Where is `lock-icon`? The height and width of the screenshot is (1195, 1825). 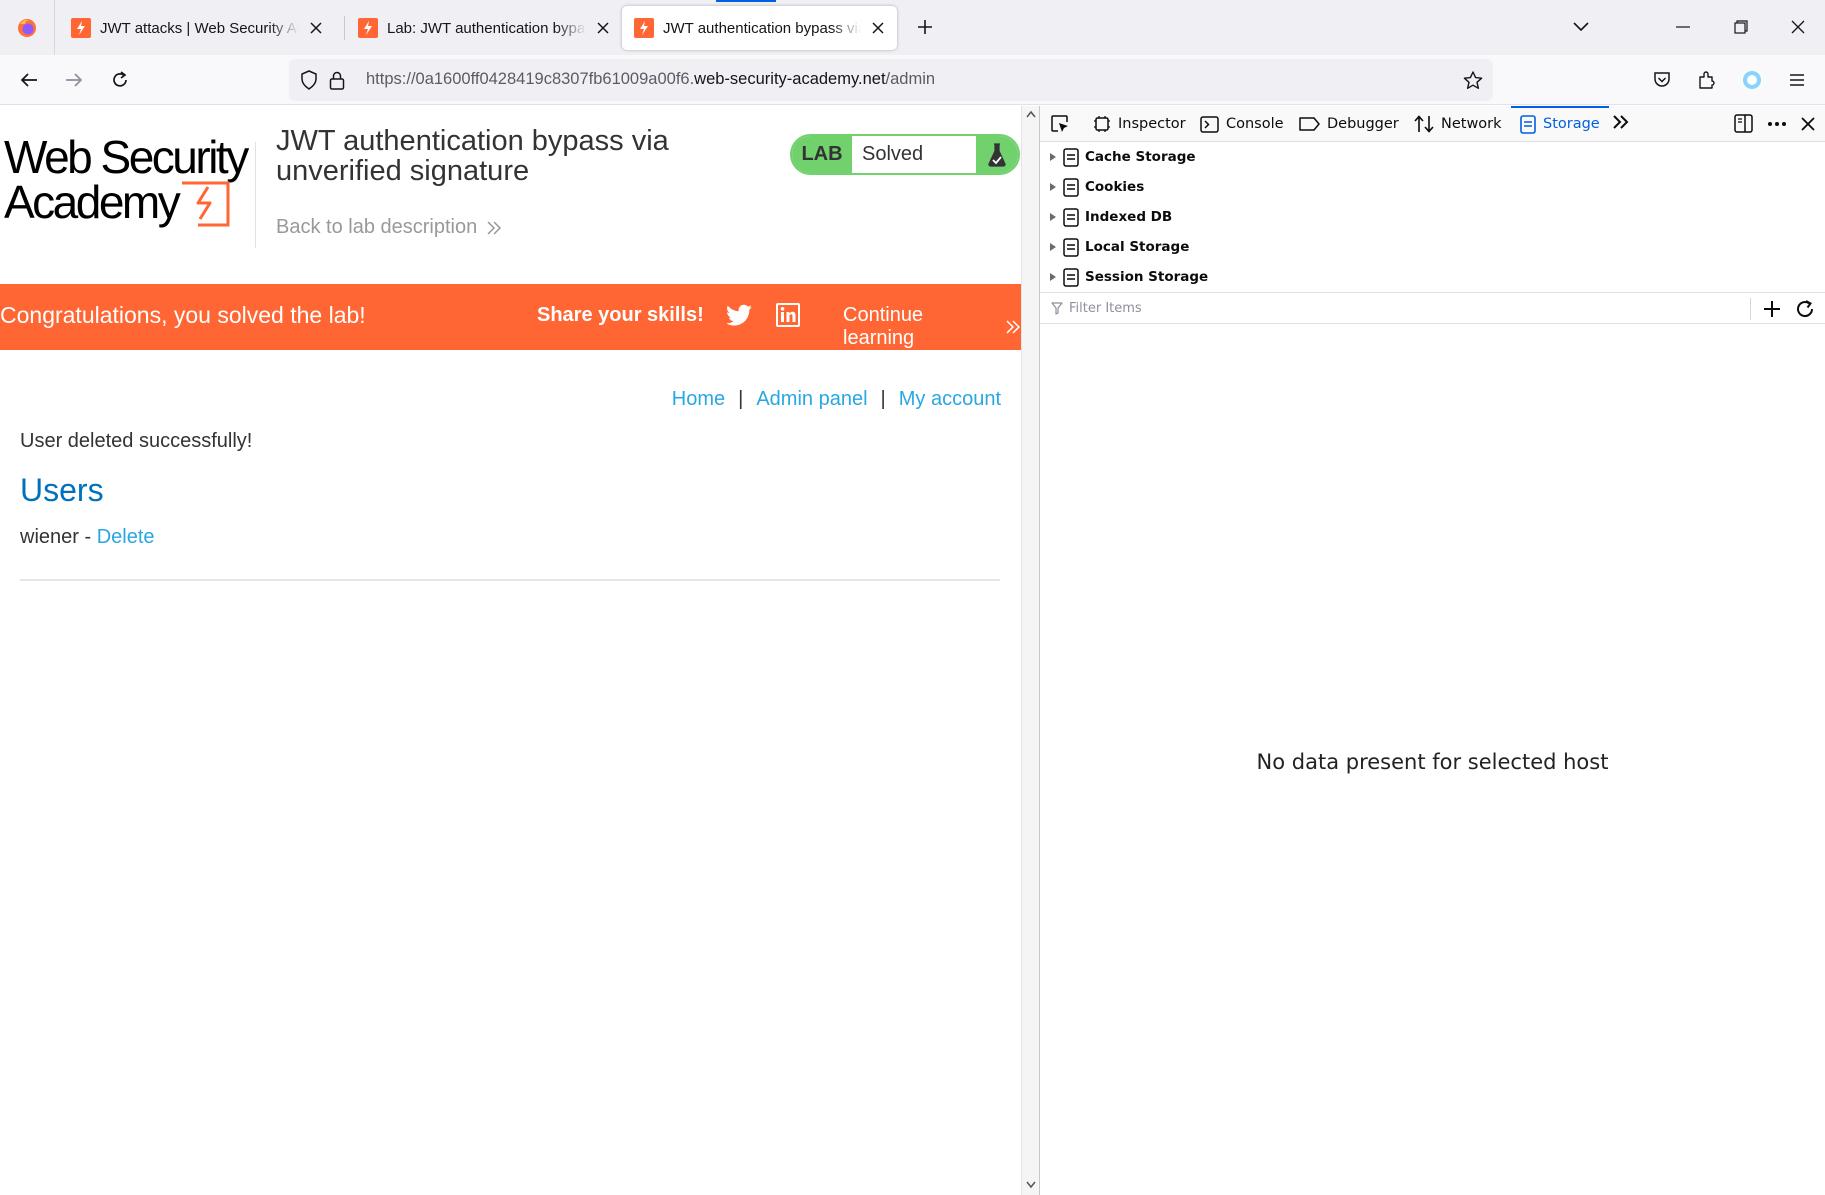
lock-icon is located at coordinates (337, 80).